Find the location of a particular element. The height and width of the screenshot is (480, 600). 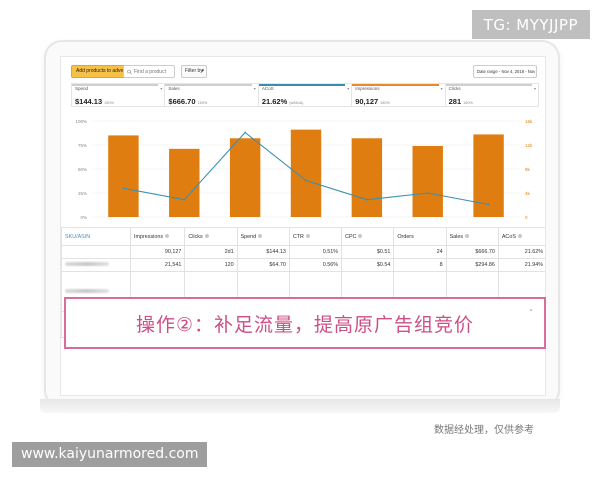

table-cell: $0.51 is located at coordinates (368, 252).